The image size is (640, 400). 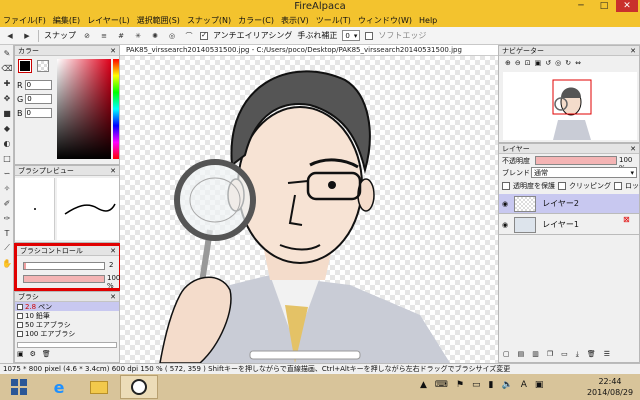 What do you see at coordinates (581, 6) in the screenshot?
I see `minimize-button: ─` at bounding box center [581, 6].